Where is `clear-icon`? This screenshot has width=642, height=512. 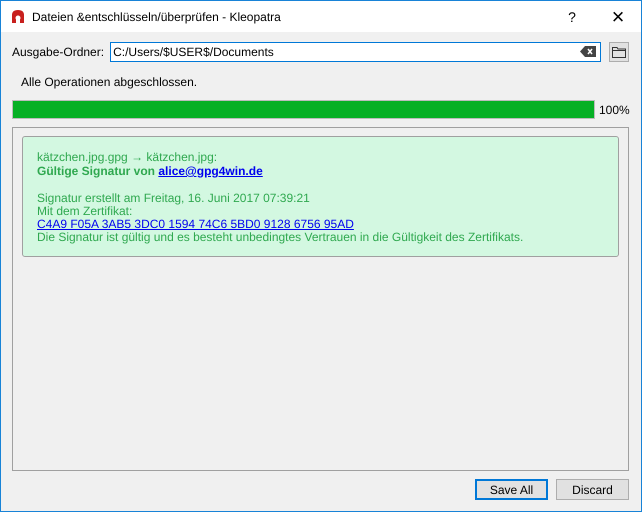
clear-icon is located at coordinates (588, 51).